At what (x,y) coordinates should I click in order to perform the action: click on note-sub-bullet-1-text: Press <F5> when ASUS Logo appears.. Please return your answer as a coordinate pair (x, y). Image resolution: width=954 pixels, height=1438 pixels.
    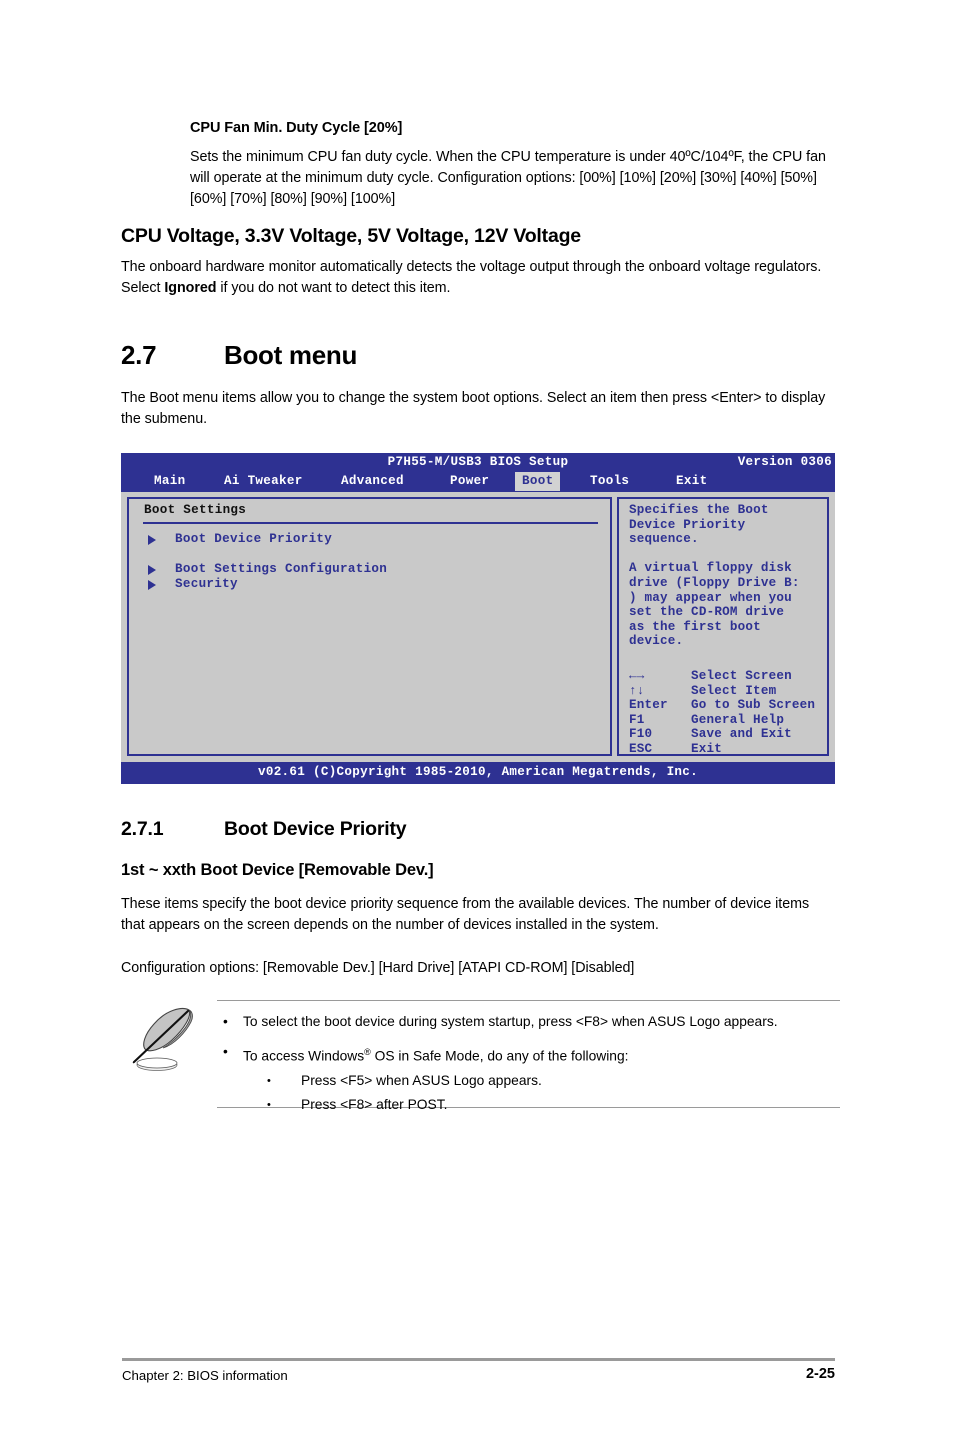
    Looking at the image, I should click on (421, 1080).